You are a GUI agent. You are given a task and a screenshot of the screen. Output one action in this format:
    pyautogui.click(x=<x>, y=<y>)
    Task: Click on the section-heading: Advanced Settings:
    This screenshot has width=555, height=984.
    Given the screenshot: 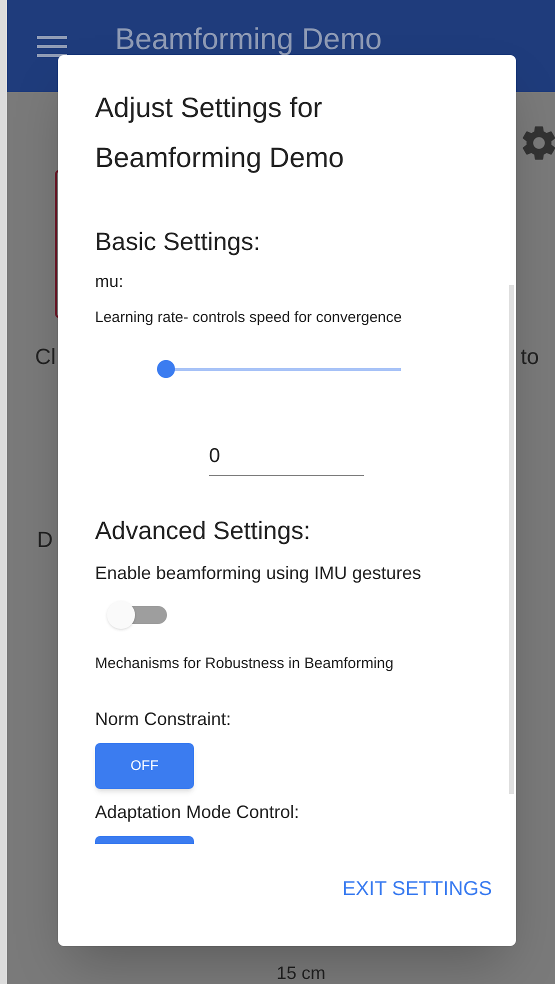 What is the action you would take?
    pyautogui.click(x=203, y=531)
    